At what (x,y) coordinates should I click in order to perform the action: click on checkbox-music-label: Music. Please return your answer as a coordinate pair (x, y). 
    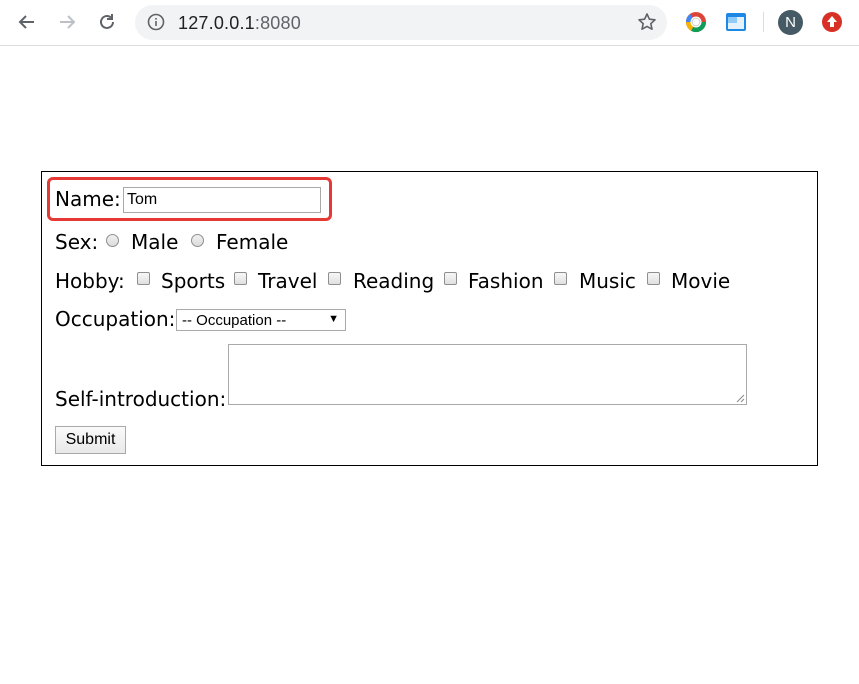
    Looking at the image, I should click on (607, 281).